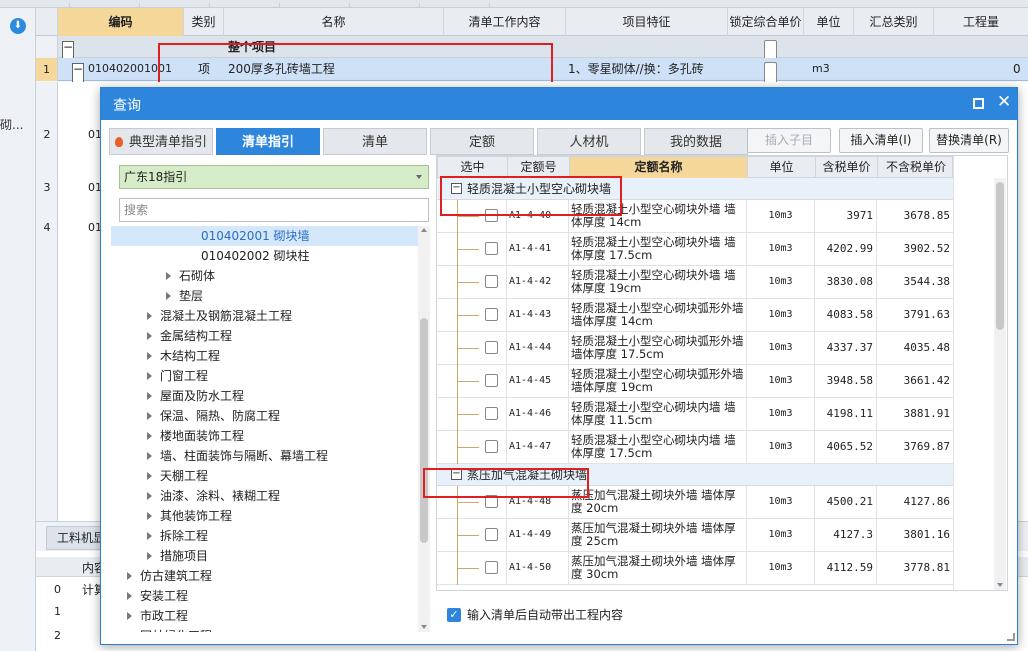 Image resolution: width=1028 pixels, height=651 pixels. Describe the element at coordinates (589, 141) in the screenshot. I see `tab-labor-material: 人材机` at that location.